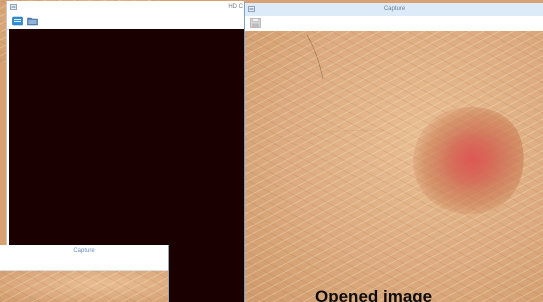 The width and height of the screenshot is (543, 302). What do you see at coordinates (84, 264) in the screenshot?
I see `capture-small-toolbar` at bounding box center [84, 264].